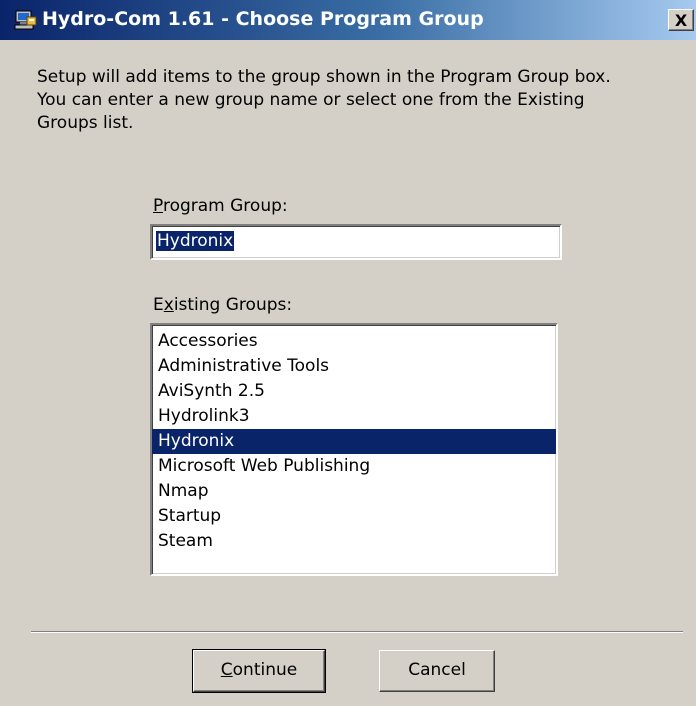  Describe the element at coordinates (25, 20) in the screenshot. I see `setup-computer-icon` at that location.